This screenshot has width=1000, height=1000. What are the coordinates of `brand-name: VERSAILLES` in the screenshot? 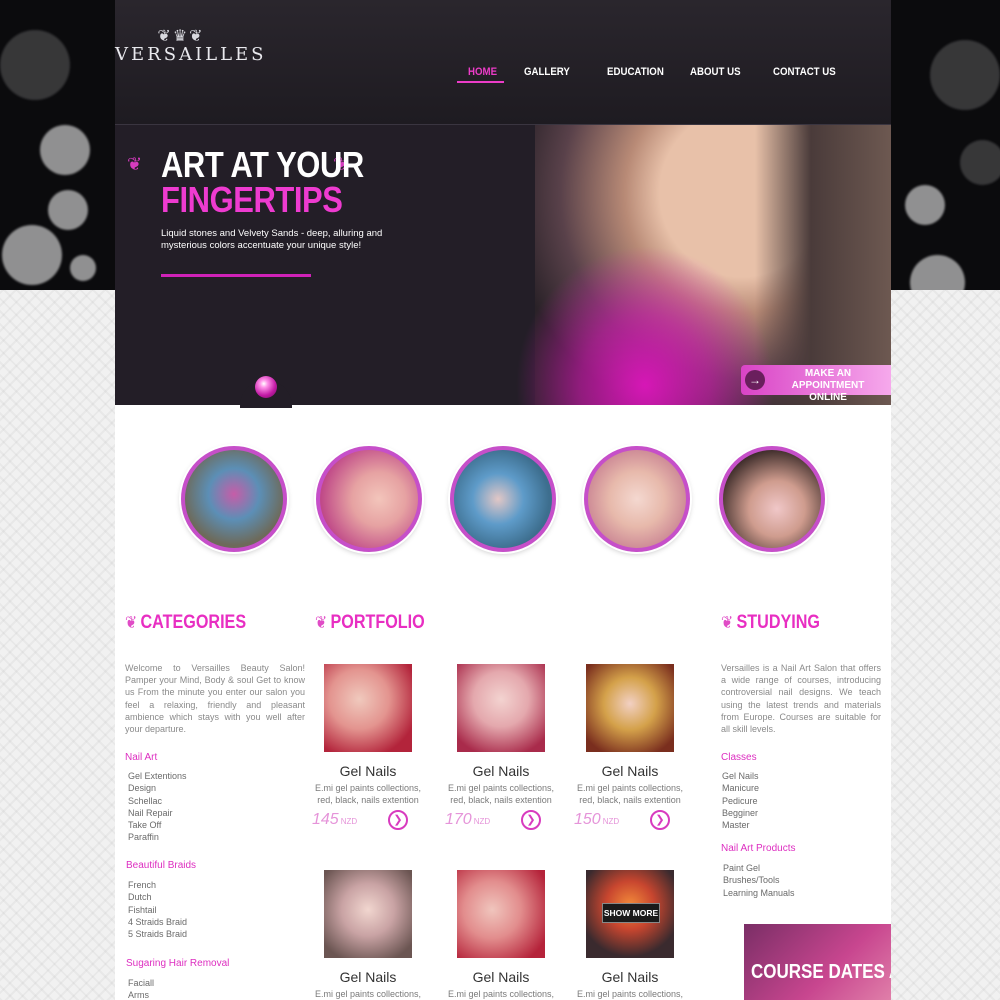 It's located at (191, 54).